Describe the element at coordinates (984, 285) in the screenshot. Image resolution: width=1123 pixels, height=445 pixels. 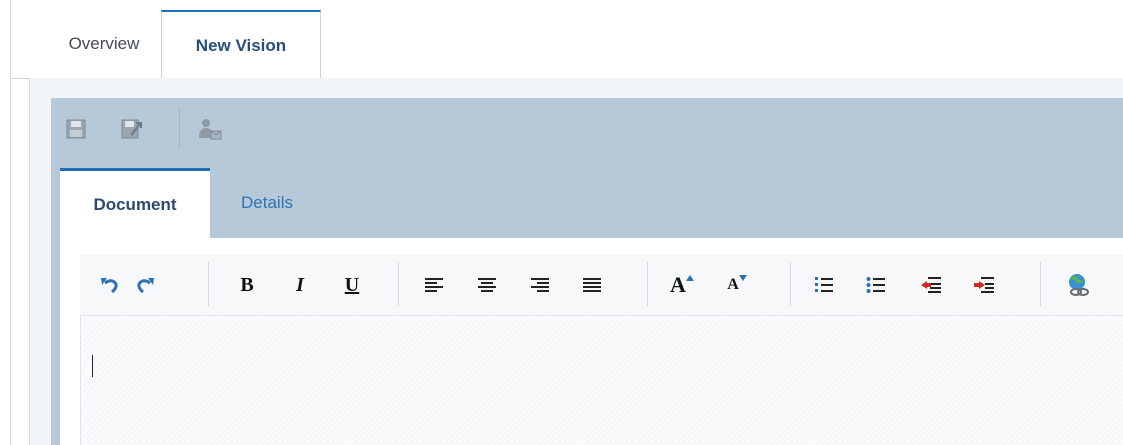
I see `indent-icon` at that location.